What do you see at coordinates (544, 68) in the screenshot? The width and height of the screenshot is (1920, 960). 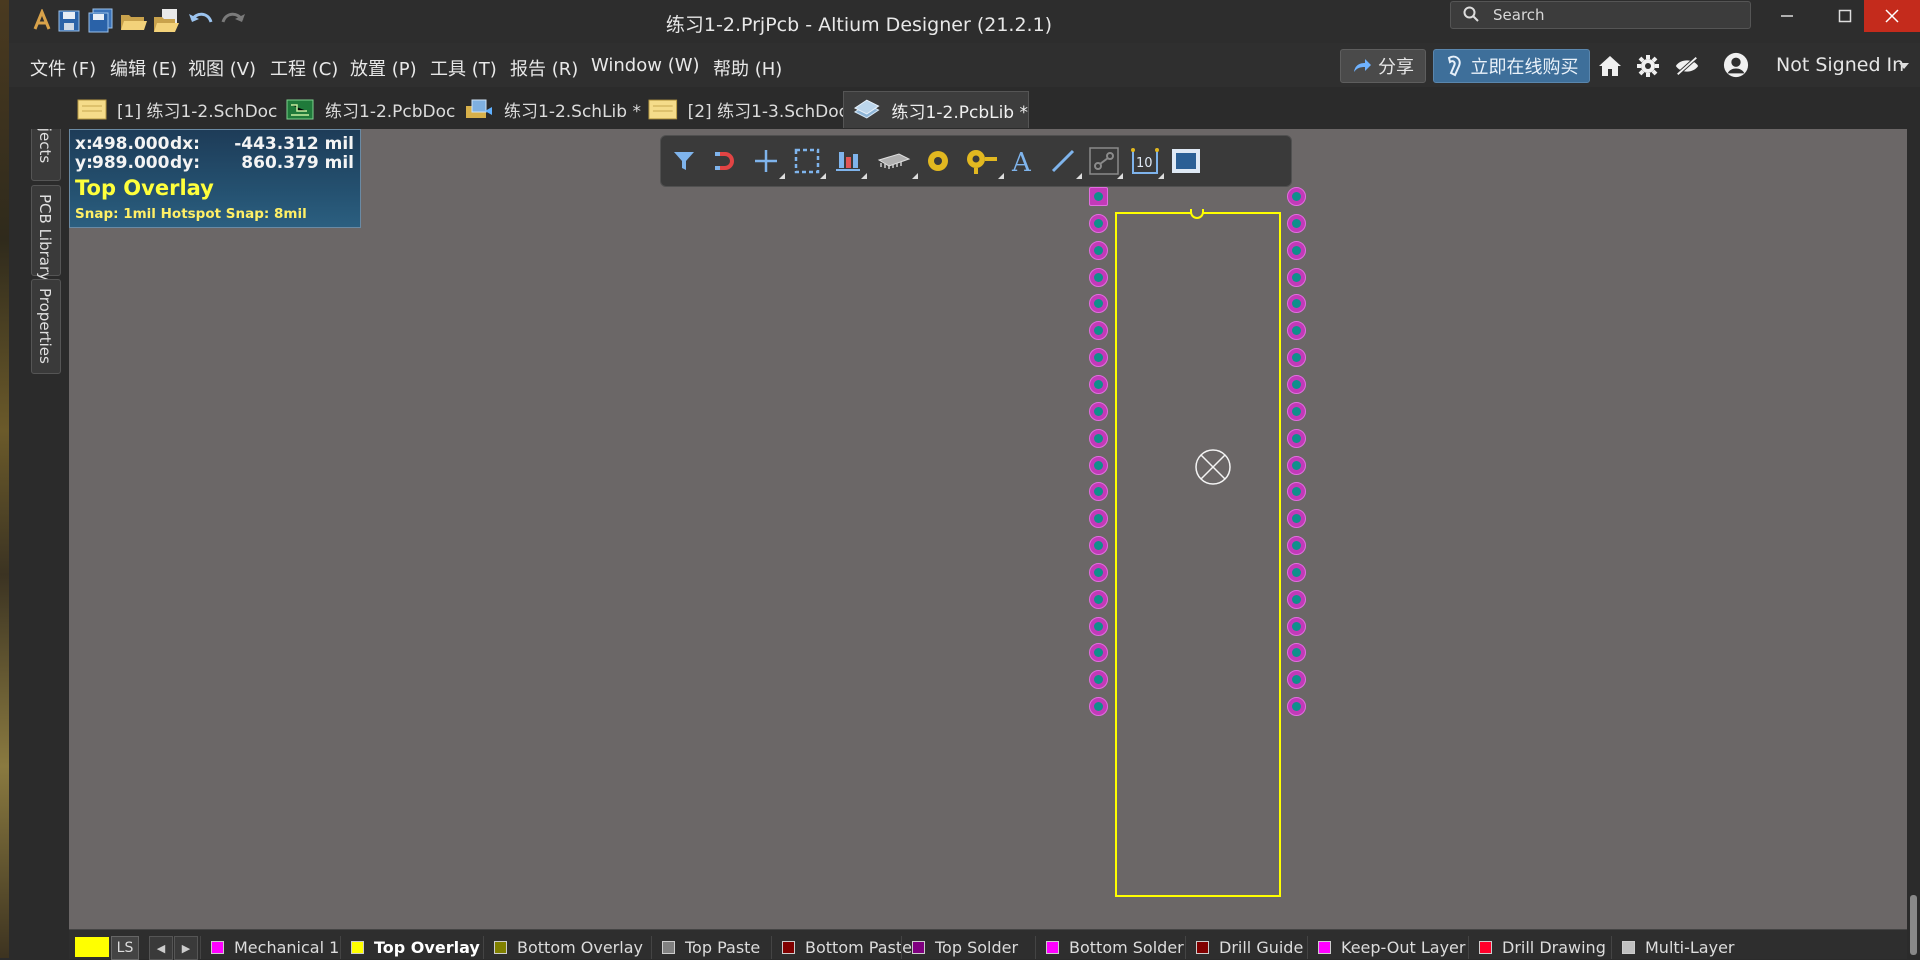 I see `menu-reports: 报告 (R)` at bounding box center [544, 68].